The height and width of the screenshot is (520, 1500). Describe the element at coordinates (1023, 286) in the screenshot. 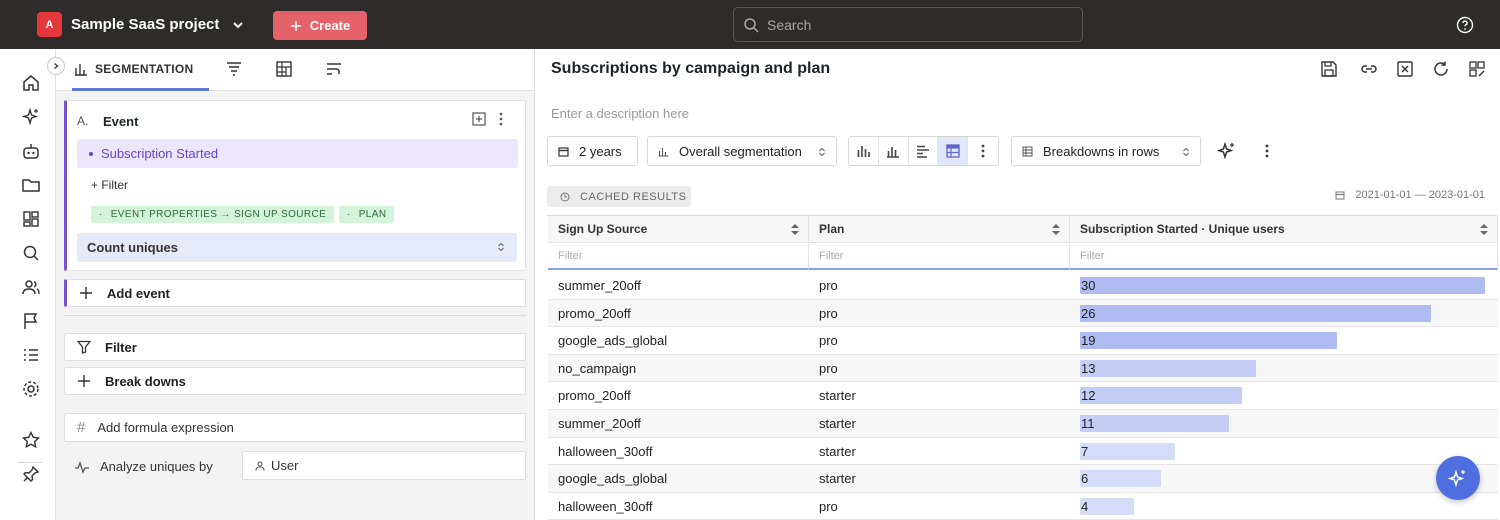

I see `table-row: summer_20off pro 30` at that location.